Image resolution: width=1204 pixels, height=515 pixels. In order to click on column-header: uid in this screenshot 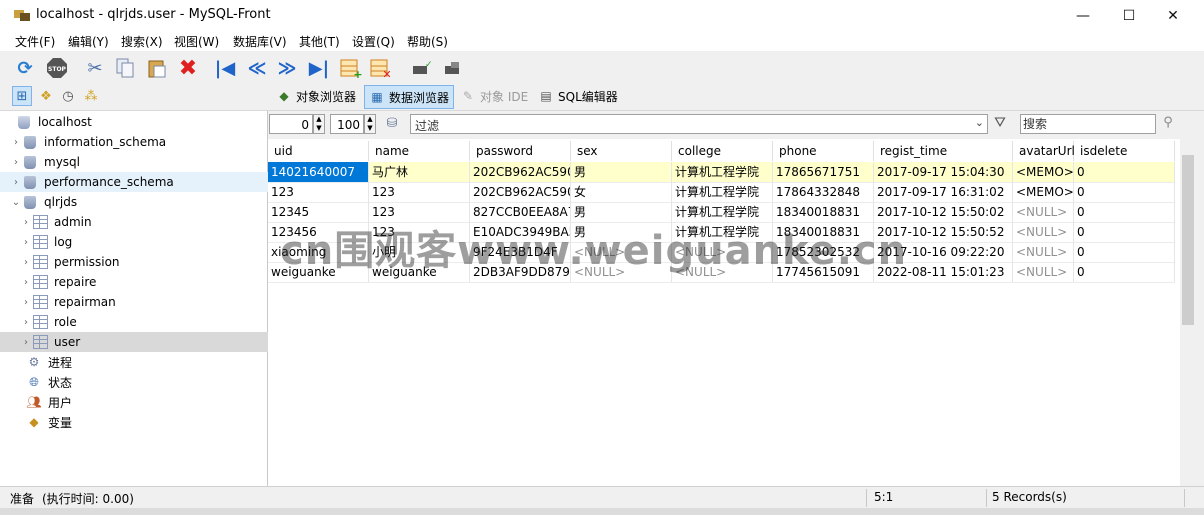, I will do `click(318, 151)`.